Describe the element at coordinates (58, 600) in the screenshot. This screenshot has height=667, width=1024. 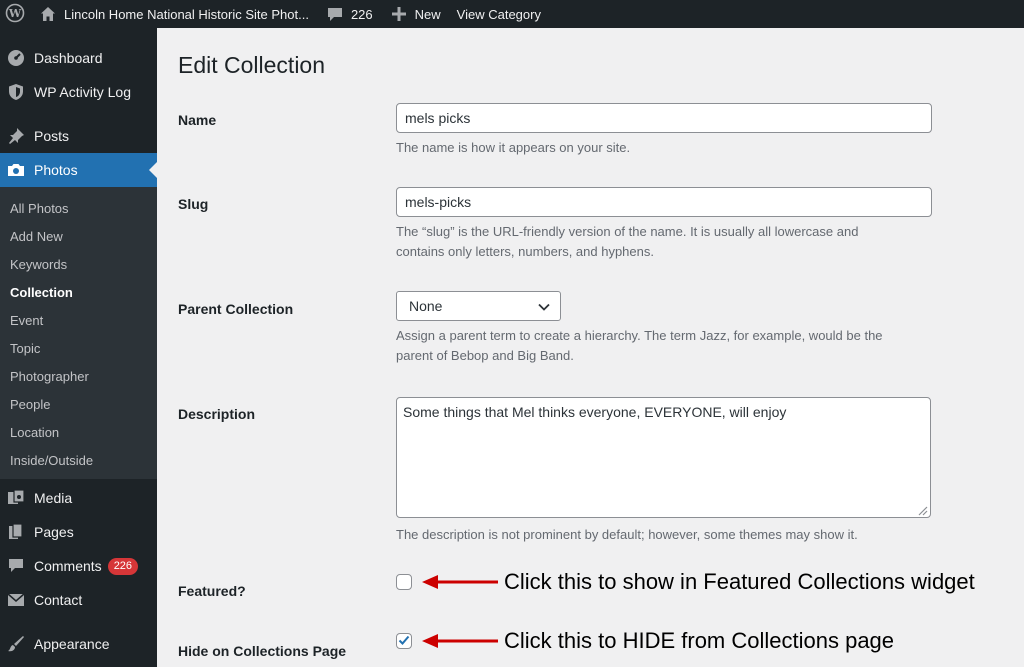
I see `menu-contact-label: Contact` at that location.